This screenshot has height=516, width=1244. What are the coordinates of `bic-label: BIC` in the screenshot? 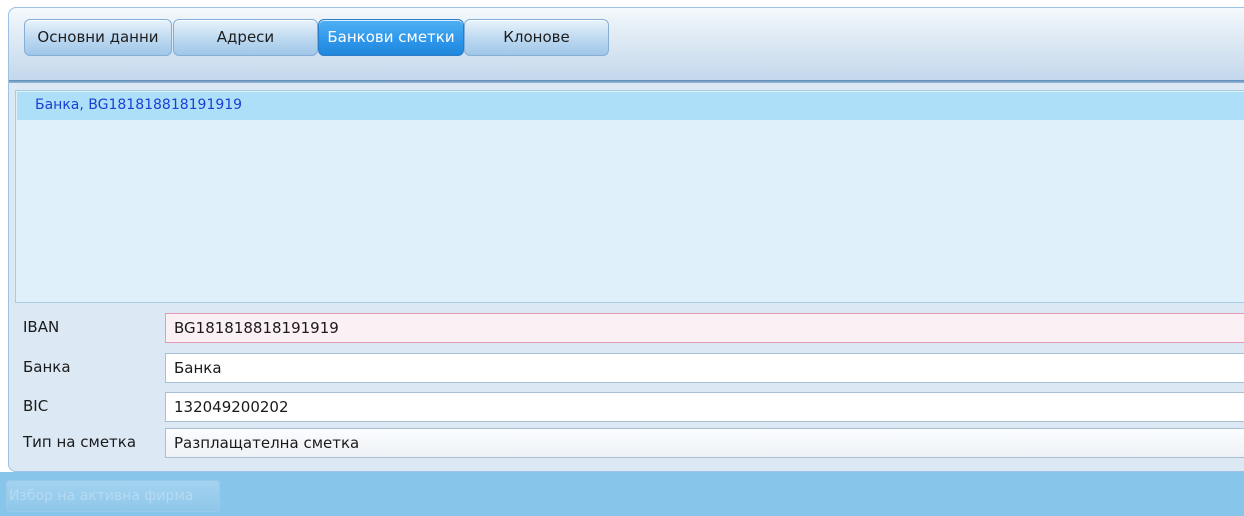 It's located at (36, 406).